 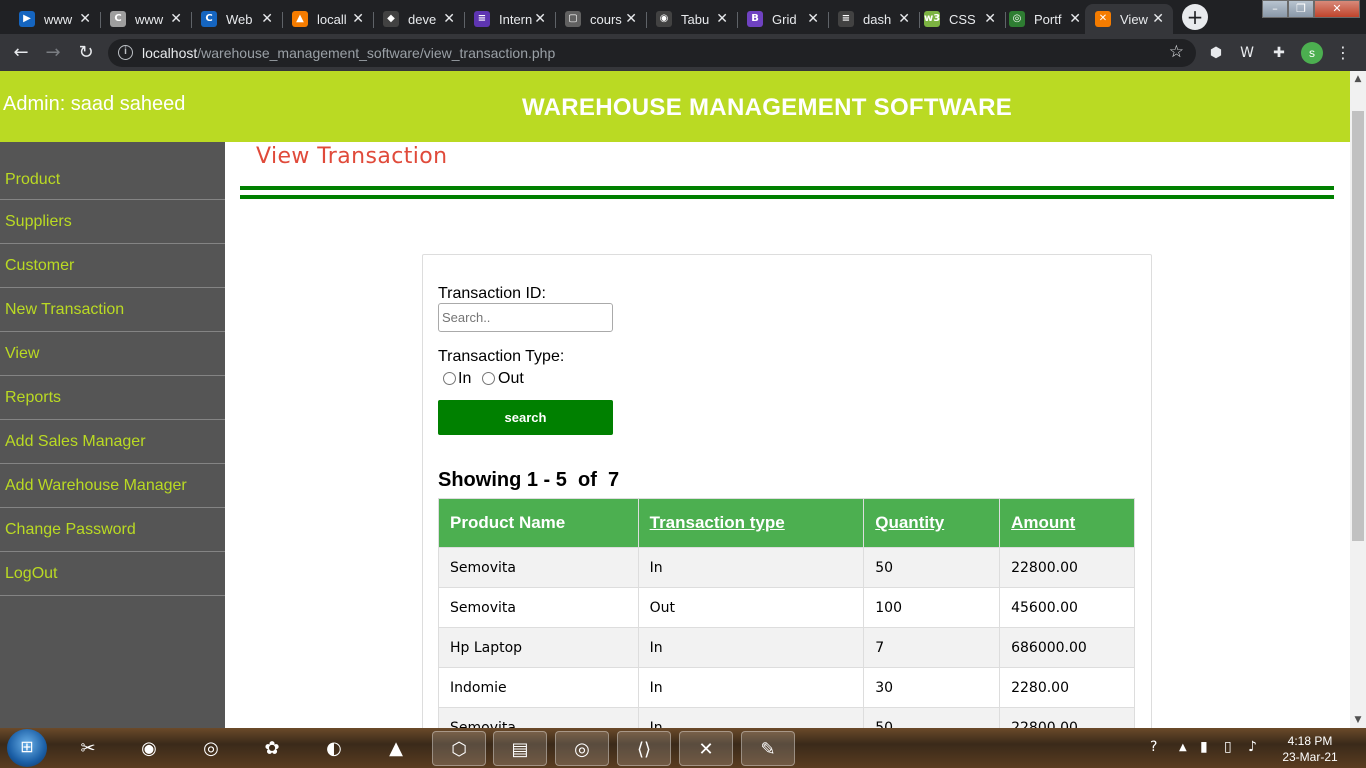 What do you see at coordinates (149, 748) in the screenshot?
I see `firefox-icon: ◉` at bounding box center [149, 748].